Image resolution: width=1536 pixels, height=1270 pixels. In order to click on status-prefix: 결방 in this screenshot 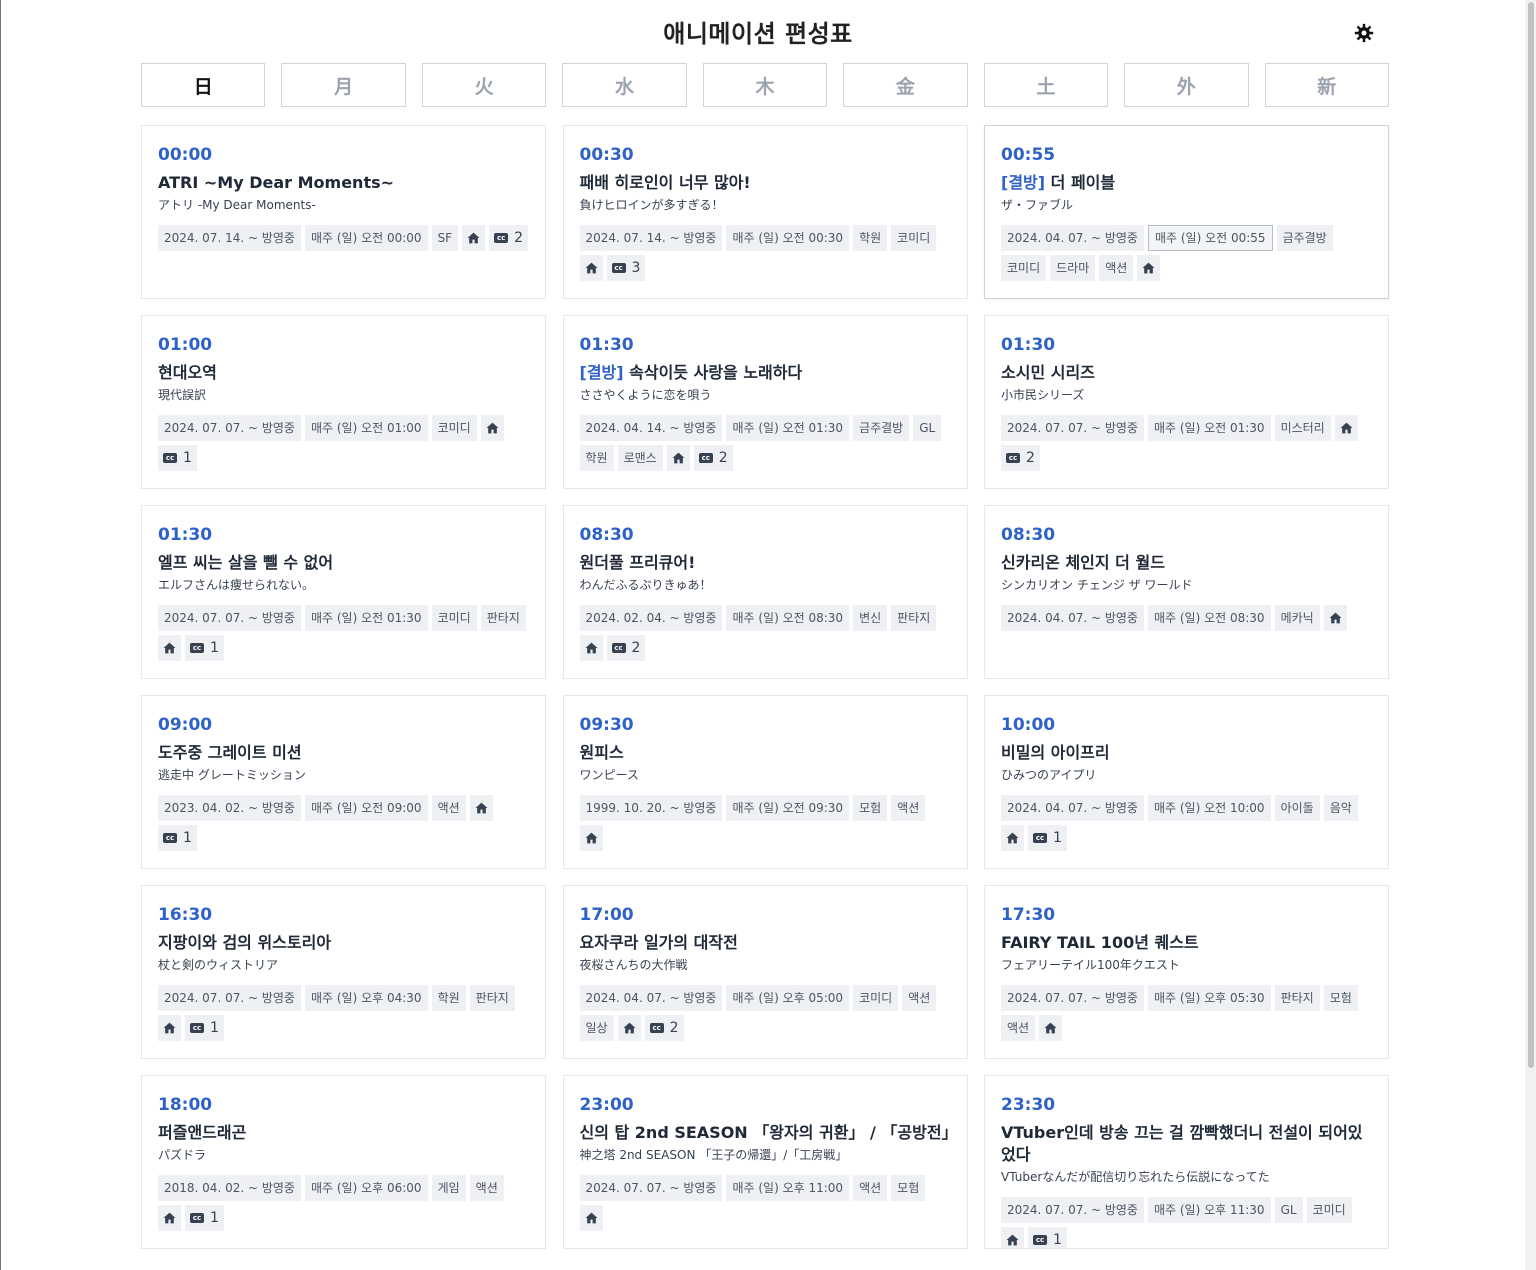, I will do `click(601, 372)`.